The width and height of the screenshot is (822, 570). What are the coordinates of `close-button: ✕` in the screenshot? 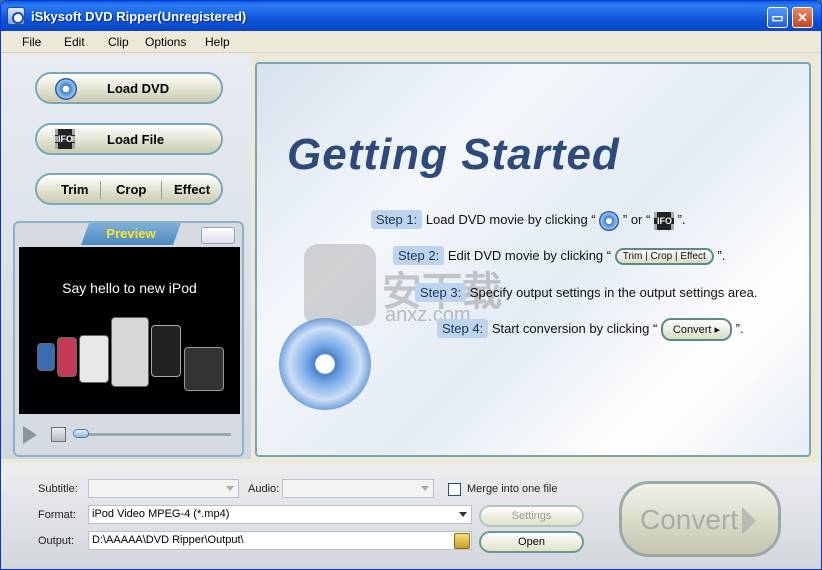 It's located at (802, 17).